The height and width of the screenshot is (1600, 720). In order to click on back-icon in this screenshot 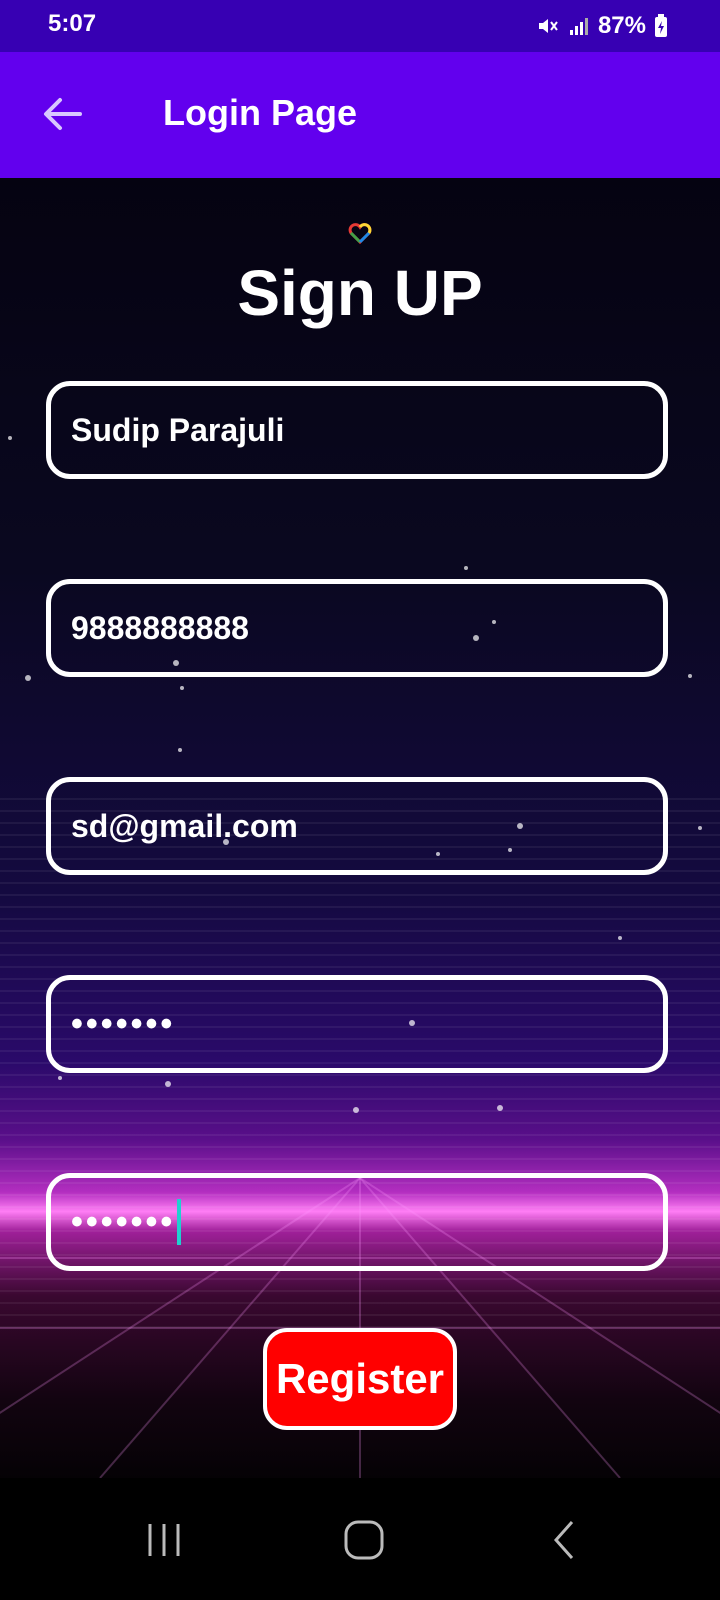, I will do `click(563, 1540)`.